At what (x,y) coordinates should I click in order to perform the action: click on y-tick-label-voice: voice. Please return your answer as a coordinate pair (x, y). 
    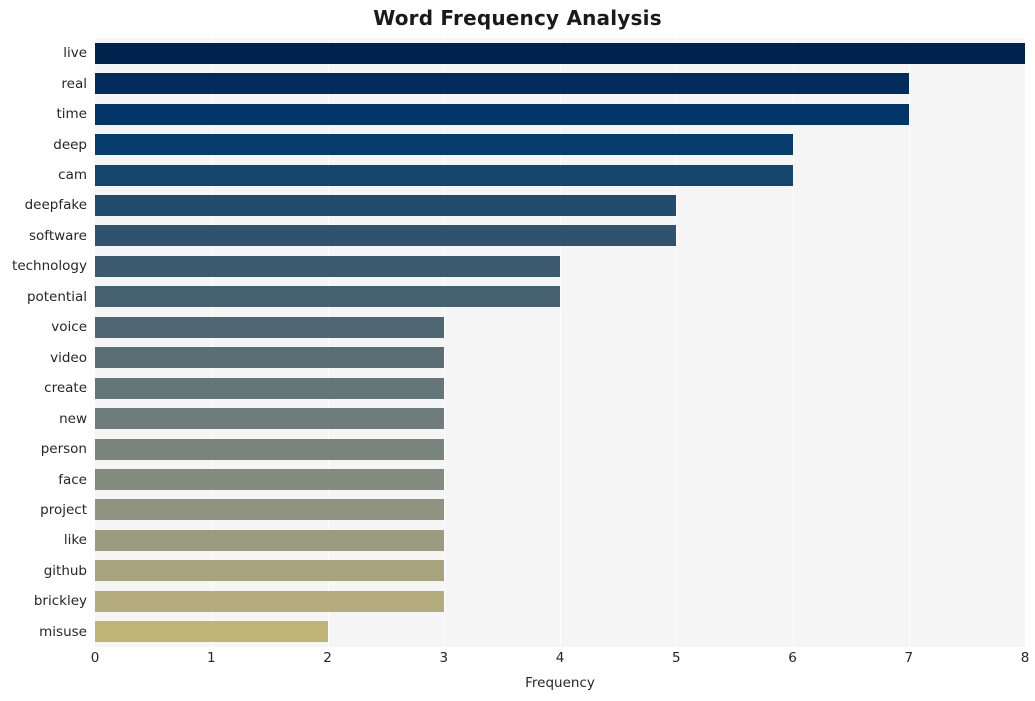
    Looking at the image, I should click on (69, 327).